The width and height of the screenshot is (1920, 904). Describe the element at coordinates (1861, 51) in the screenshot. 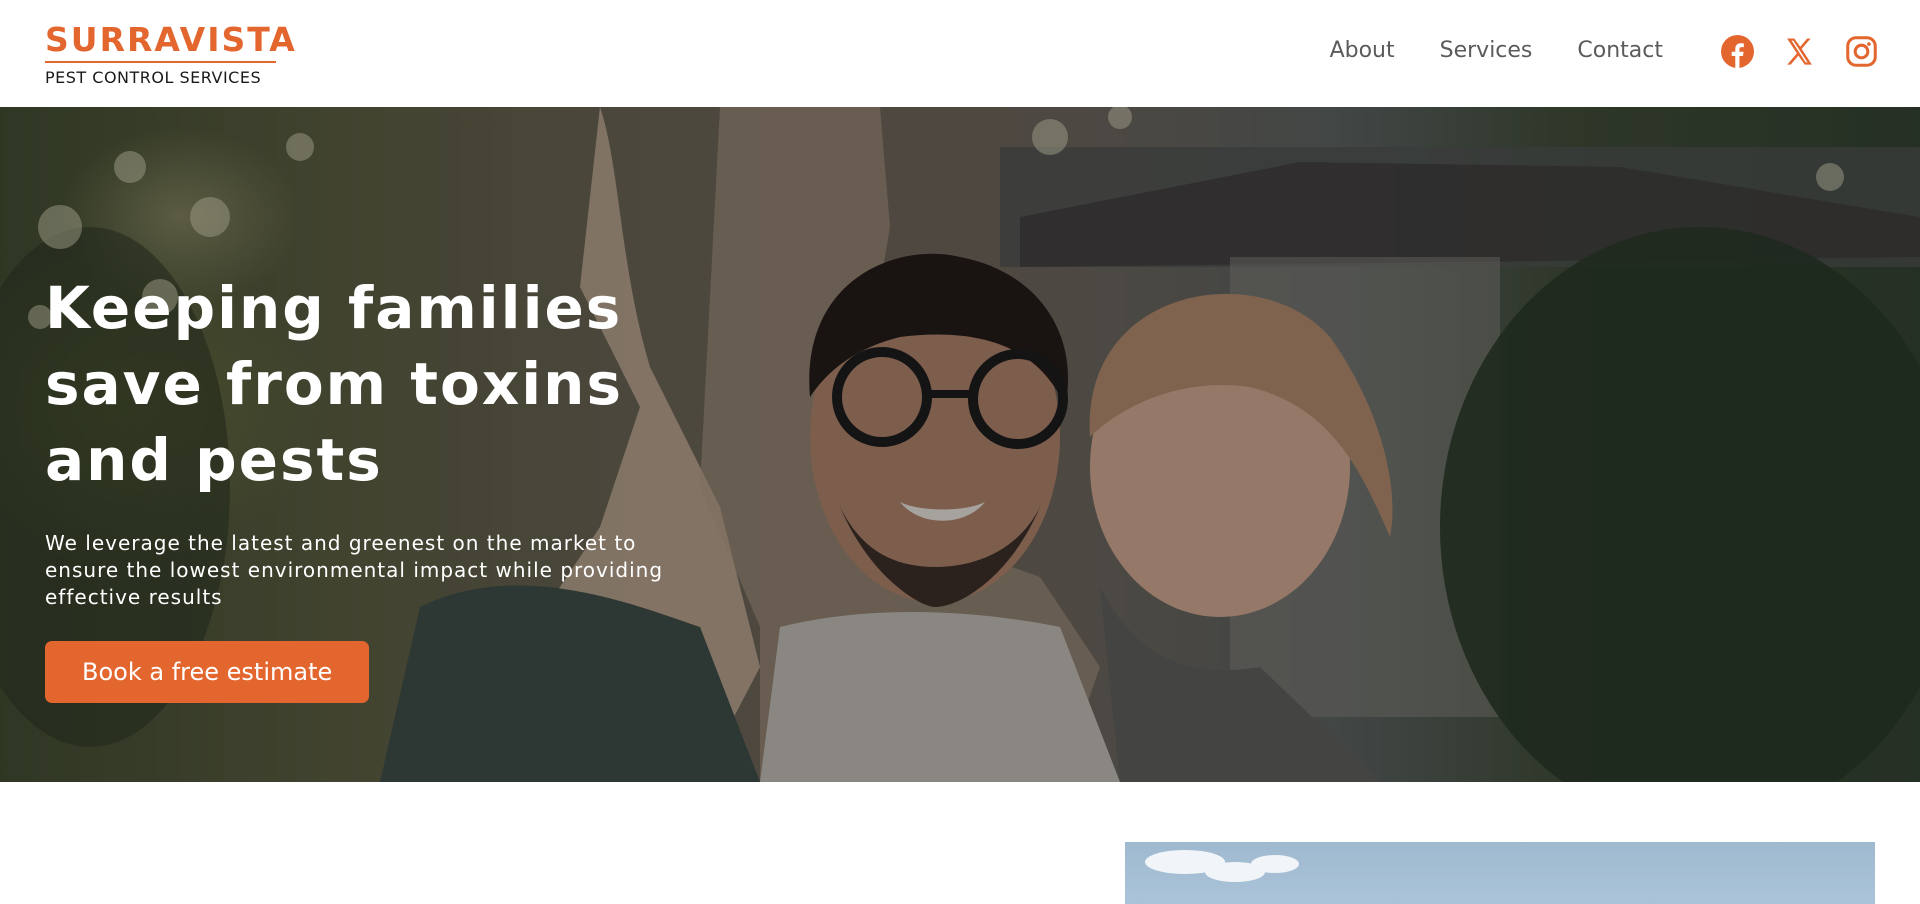

I see `instagram-icon` at that location.